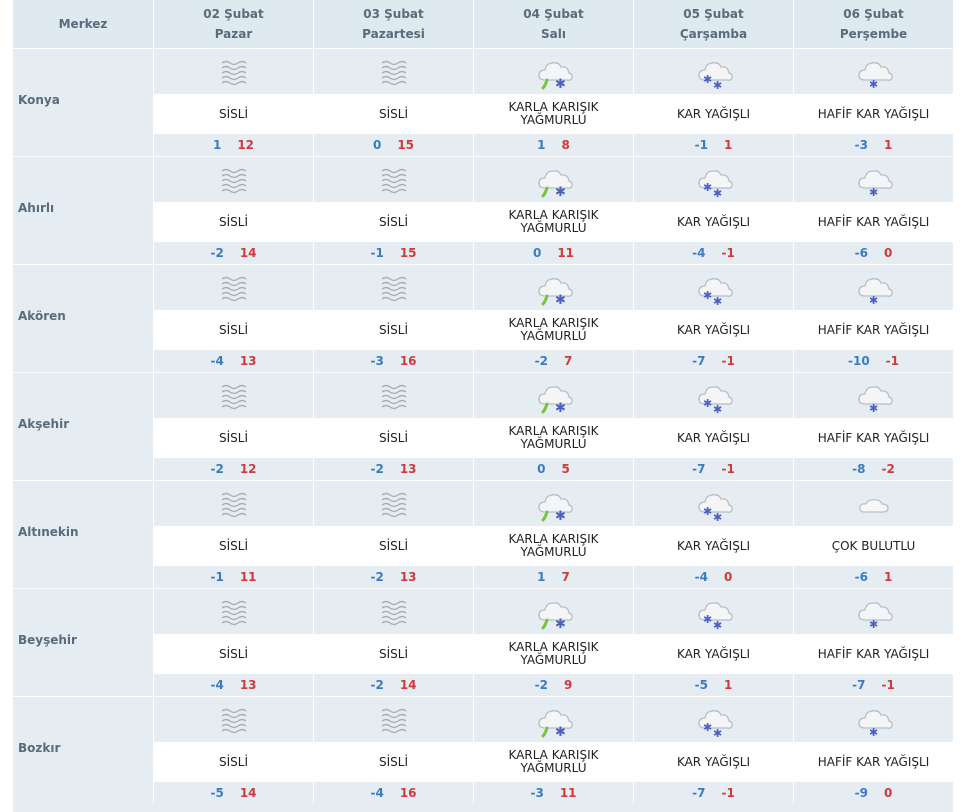  What do you see at coordinates (233, 210) in the screenshot?
I see `forecast-cell: SİSLİ -2 14` at bounding box center [233, 210].